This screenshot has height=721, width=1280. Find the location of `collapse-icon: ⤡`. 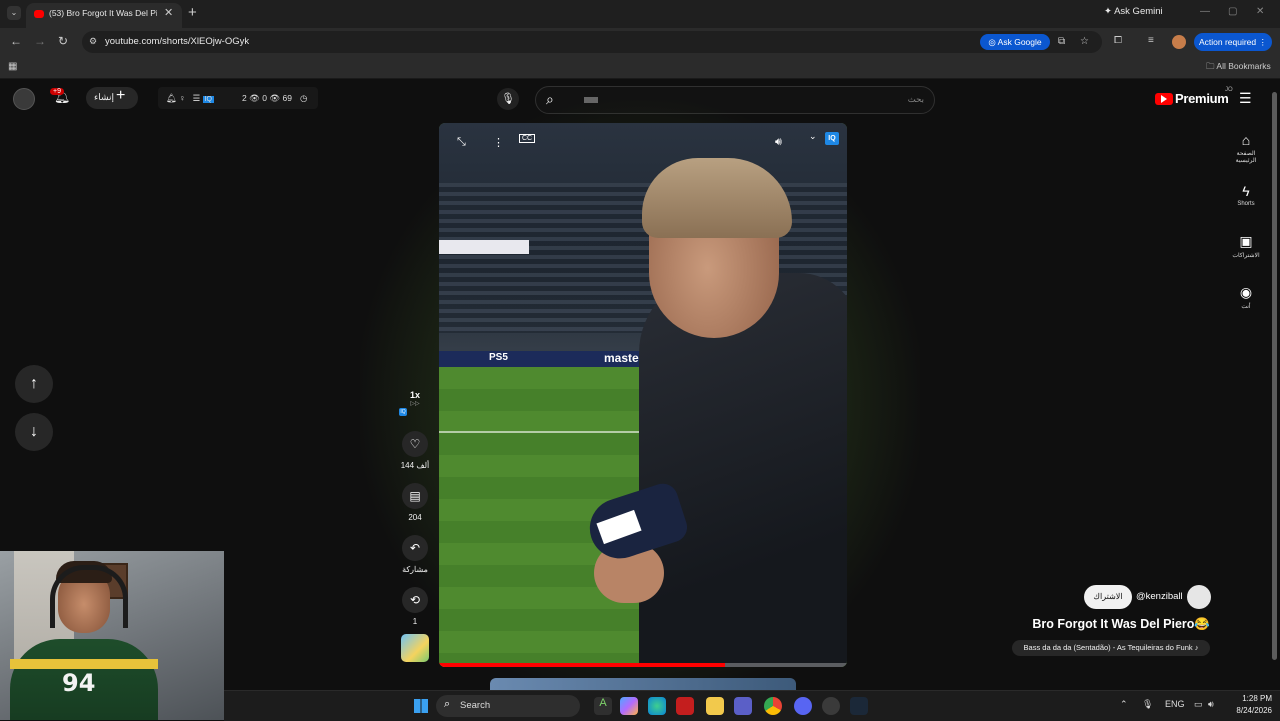

collapse-icon: ⤡ is located at coordinates (461, 142).